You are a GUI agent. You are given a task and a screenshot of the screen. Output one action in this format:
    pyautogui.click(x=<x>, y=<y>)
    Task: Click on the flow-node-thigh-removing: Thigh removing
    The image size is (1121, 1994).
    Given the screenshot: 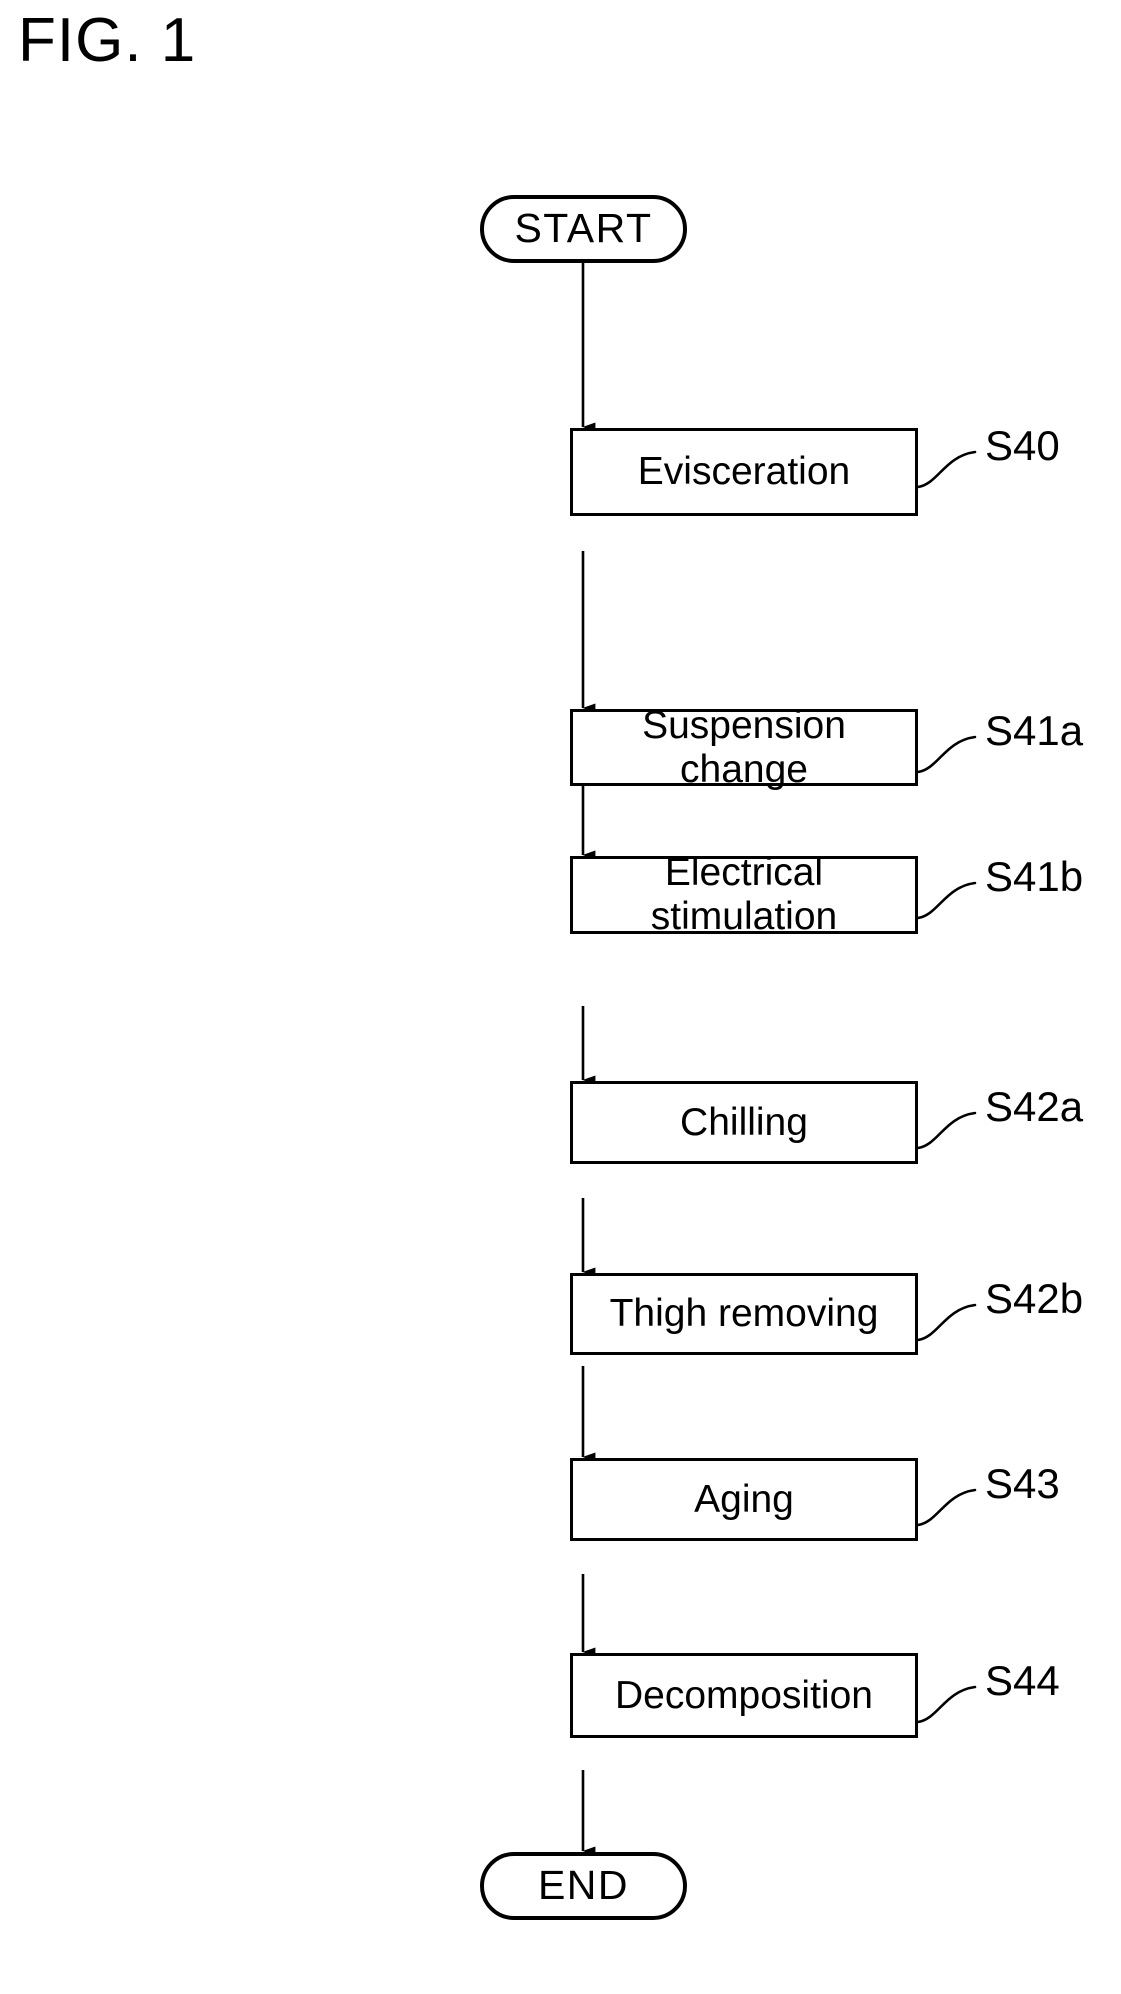 What is the action you would take?
    pyautogui.click(x=744, y=1314)
    